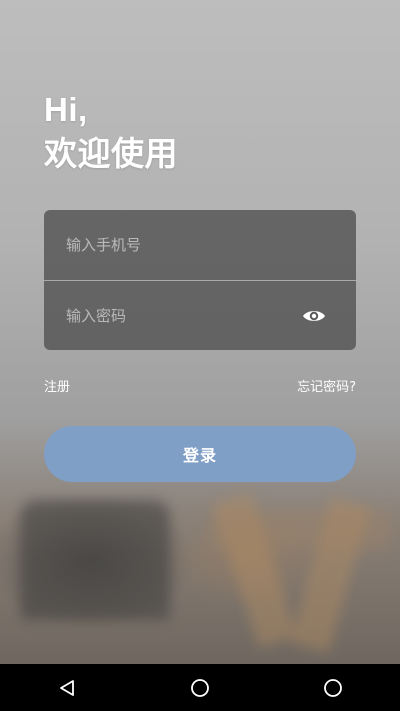  I want to click on register-link: 注册, so click(57, 385).